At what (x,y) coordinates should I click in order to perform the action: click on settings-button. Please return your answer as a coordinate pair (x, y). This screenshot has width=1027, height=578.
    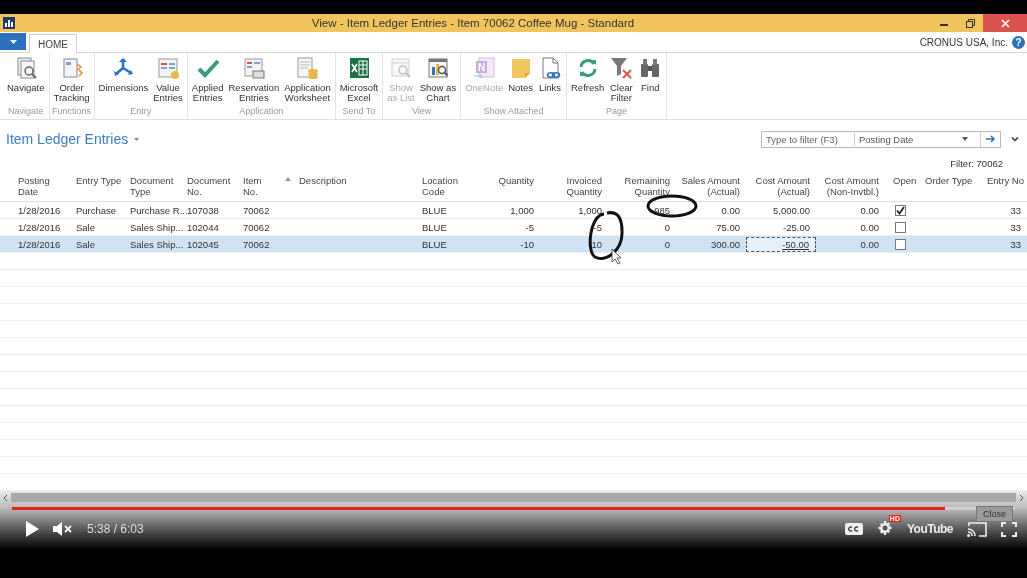
    Looking at the image, I should click on (884, 529).